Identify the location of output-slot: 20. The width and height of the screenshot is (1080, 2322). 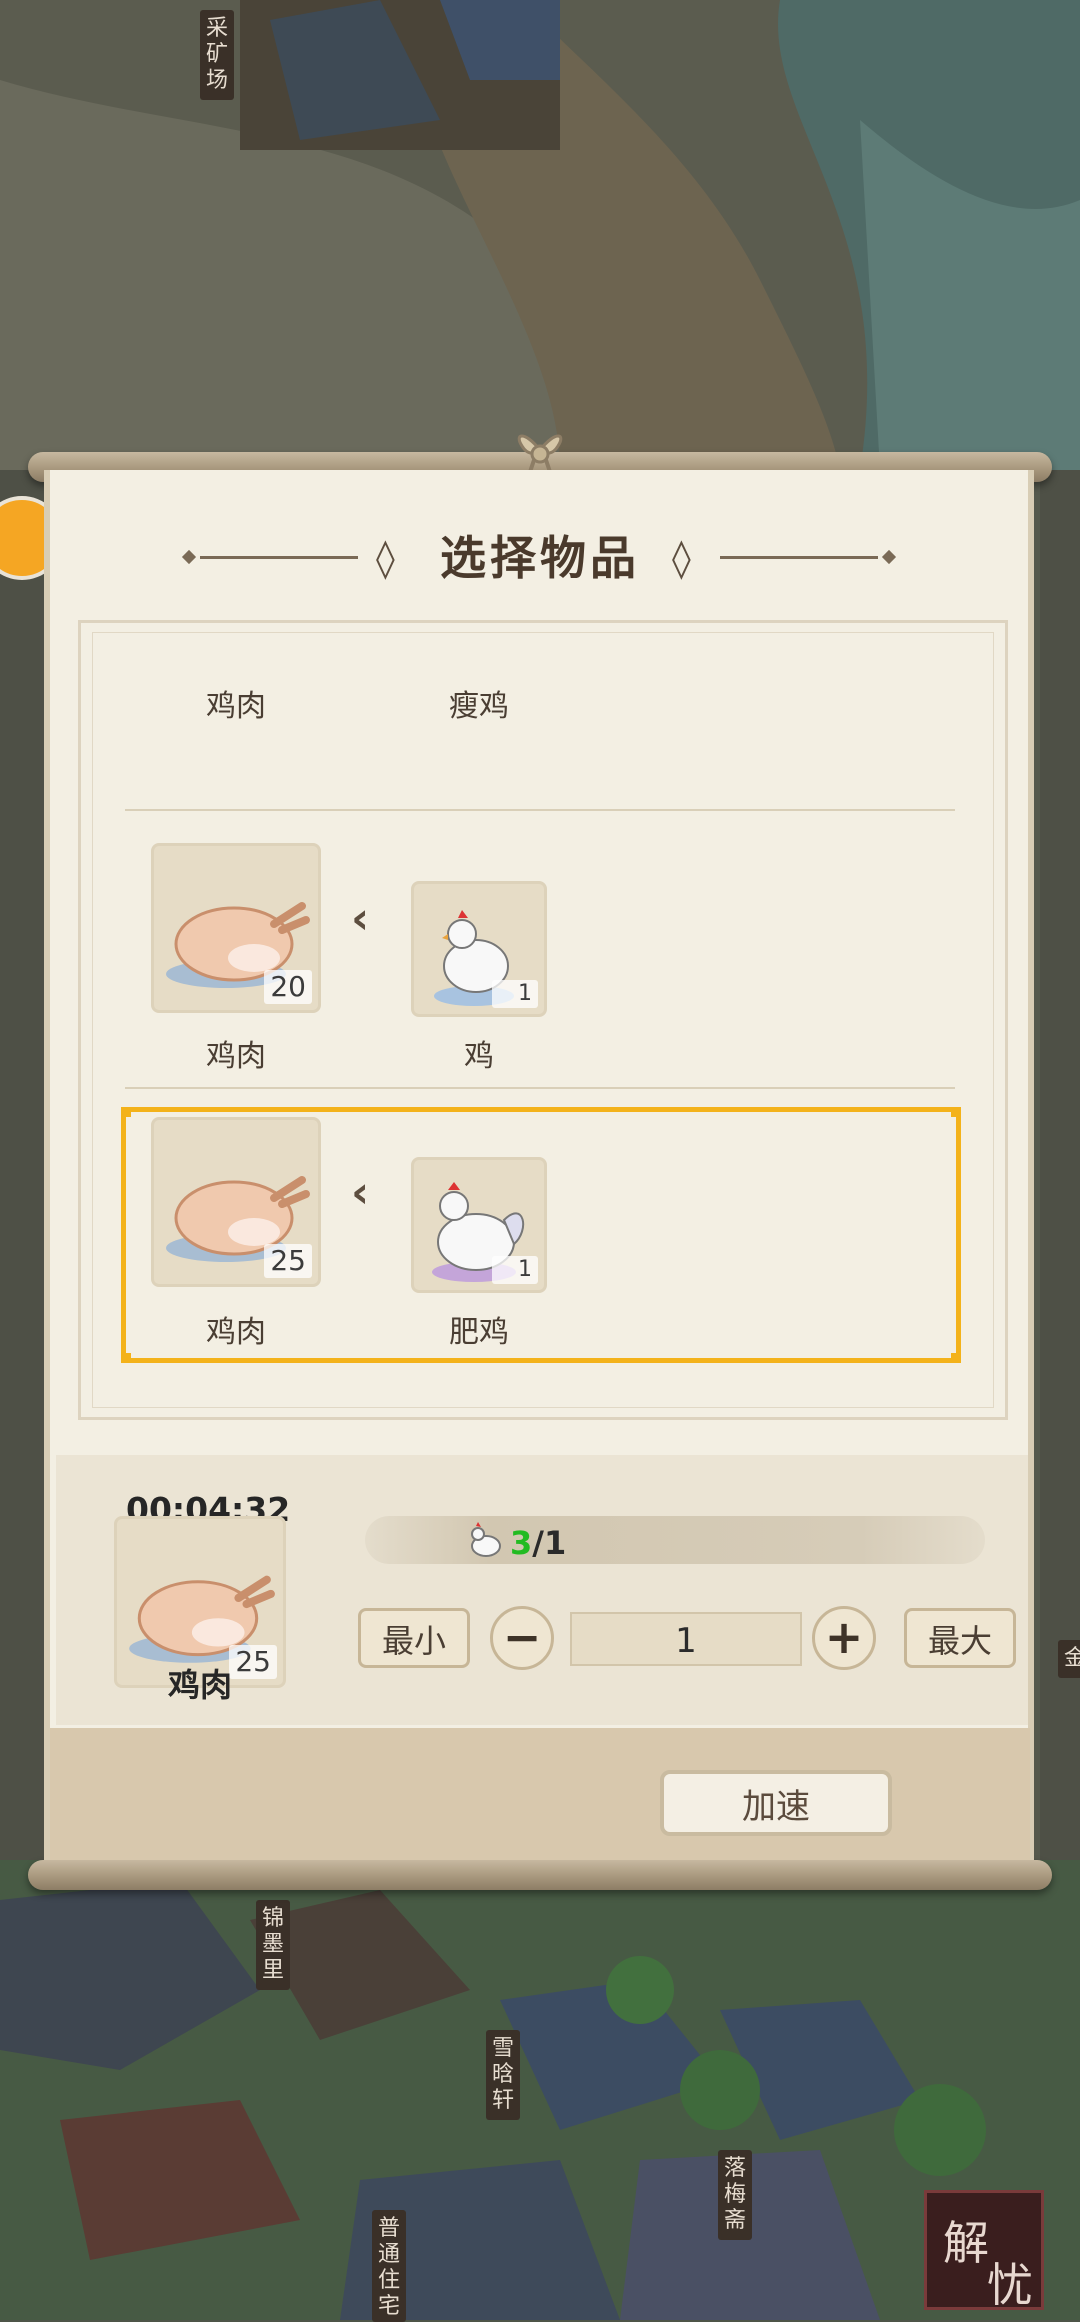
(236, 928).